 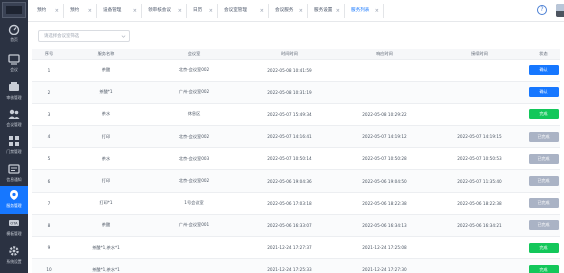 What do you see at coordinates (106, 54) in the screenshot?
I see `column-header: 服务名称` at bounding box center [106, 54].